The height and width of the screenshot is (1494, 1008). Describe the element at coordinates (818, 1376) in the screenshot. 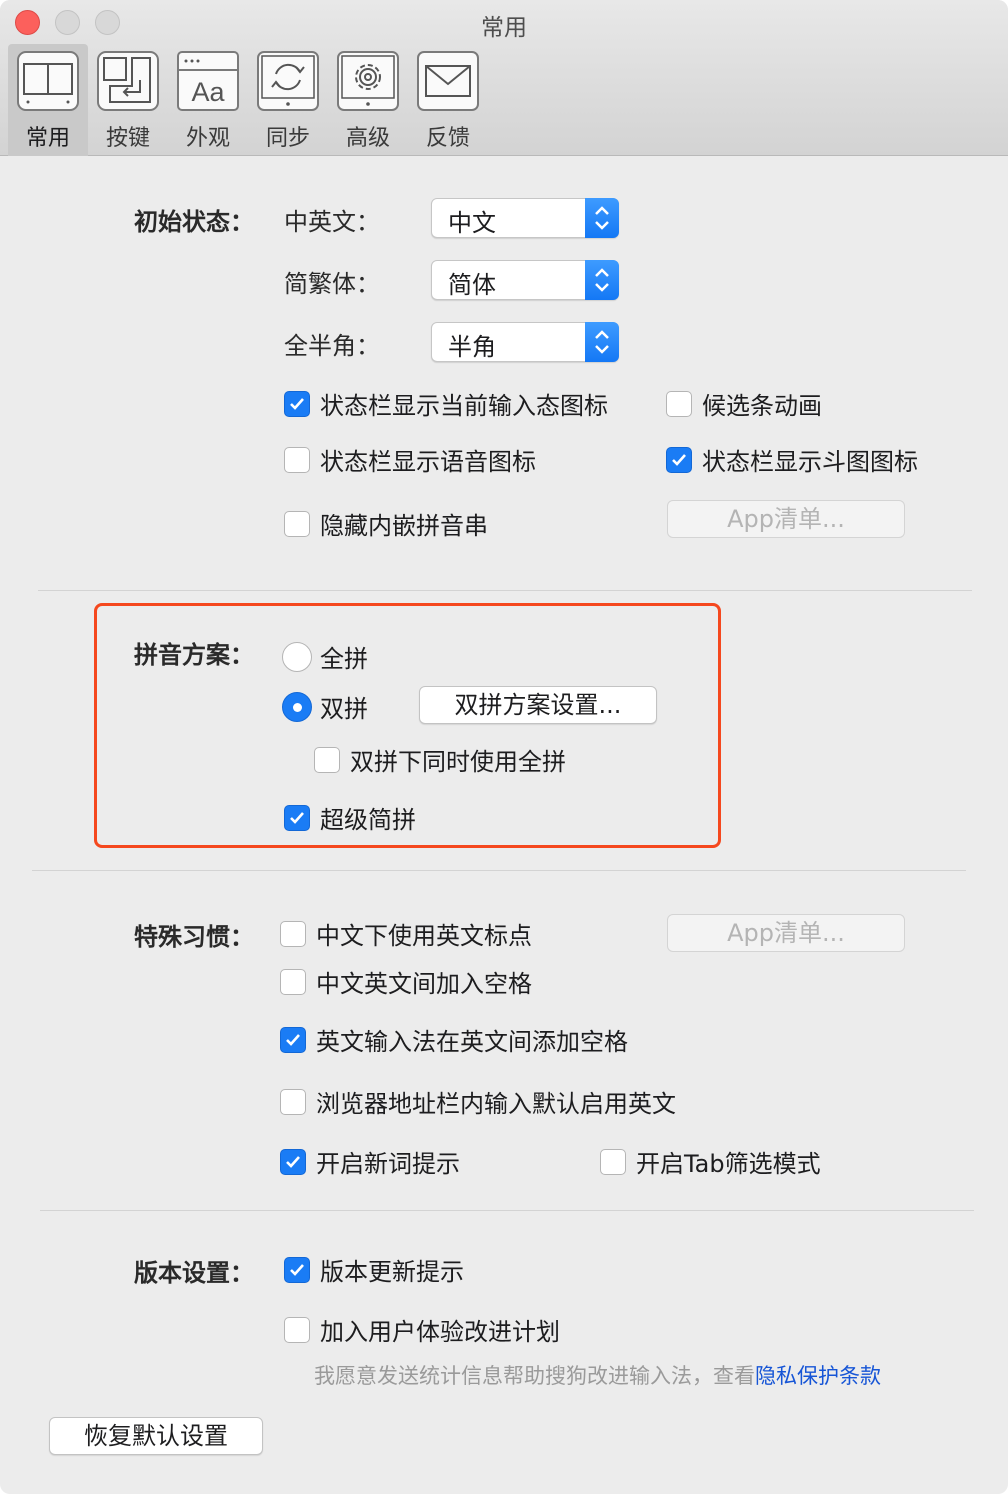

I see `privacy-policy-link: 隐私保护条款` at that location.